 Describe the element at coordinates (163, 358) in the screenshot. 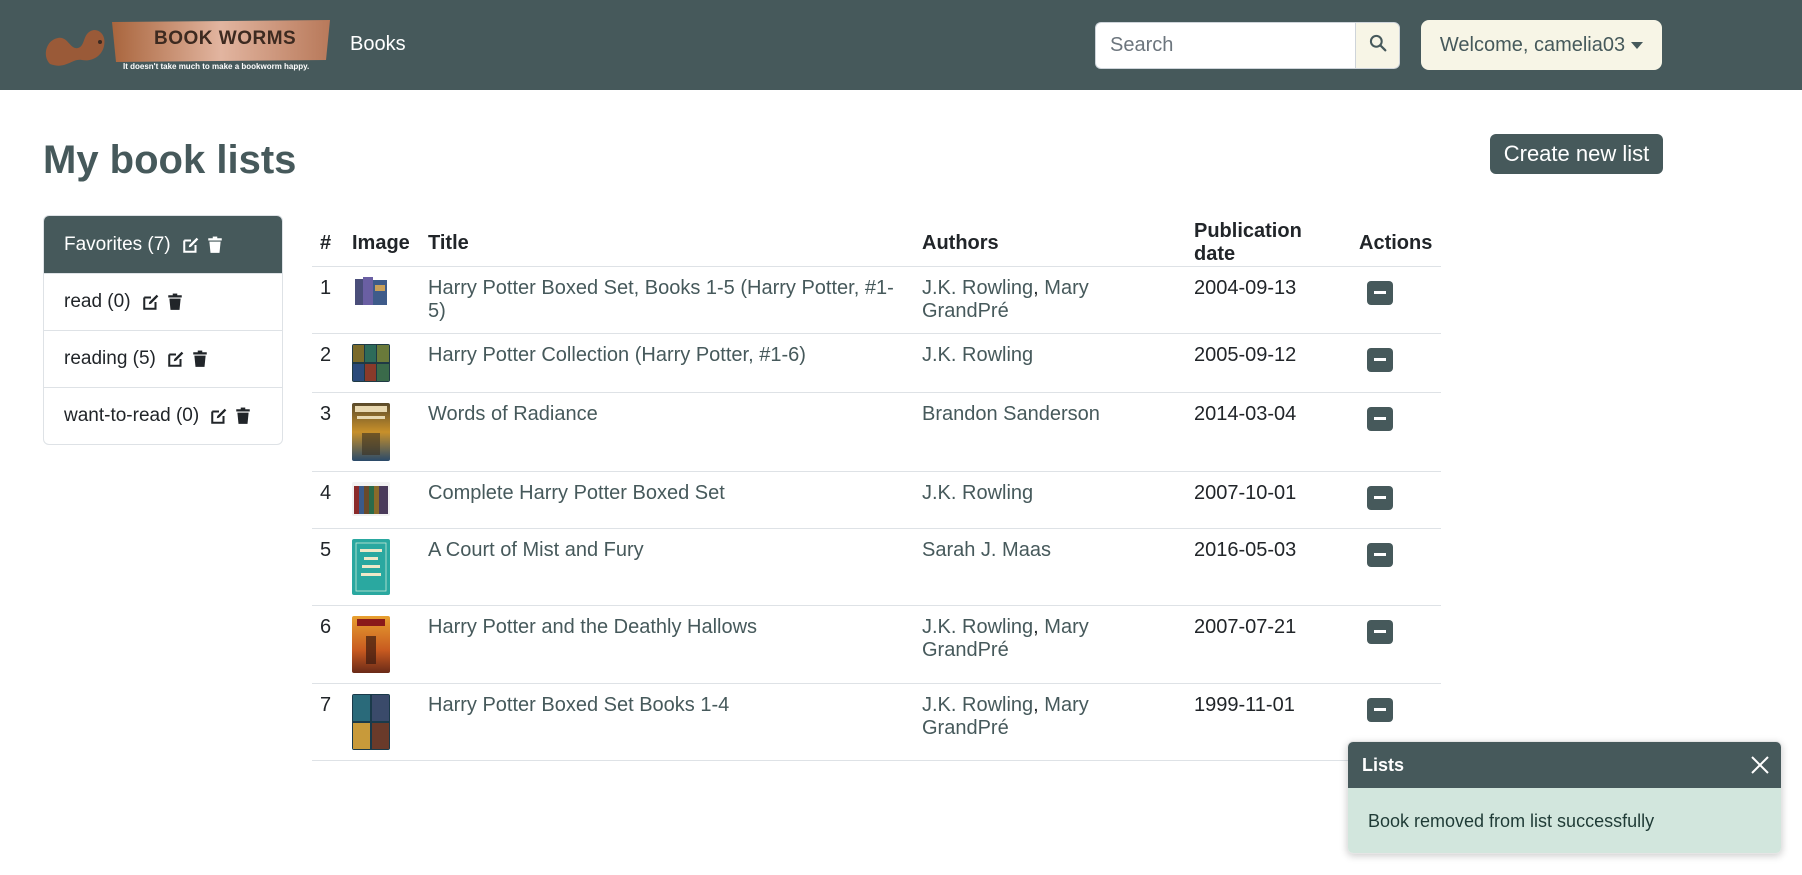

I see `sidebar-item-reading: reading (5)` at that location.